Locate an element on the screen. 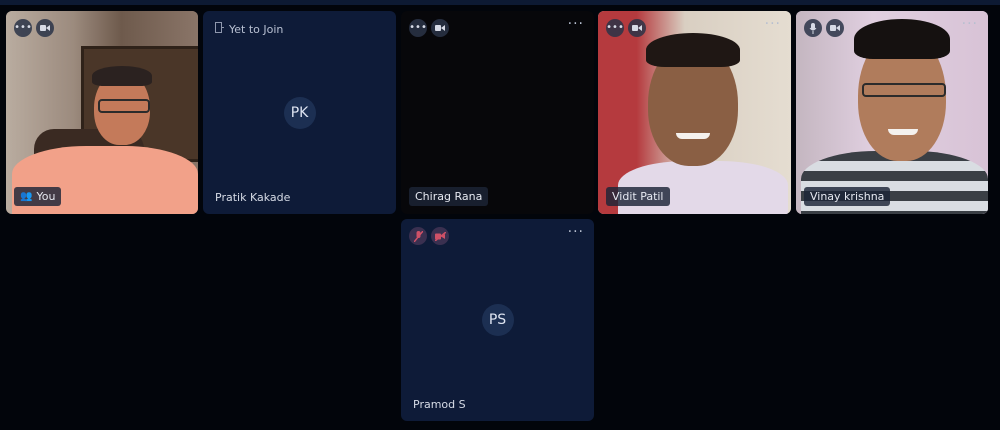 The image size is (1000, 430). avatar: PK is located at coordinates (299, 112).